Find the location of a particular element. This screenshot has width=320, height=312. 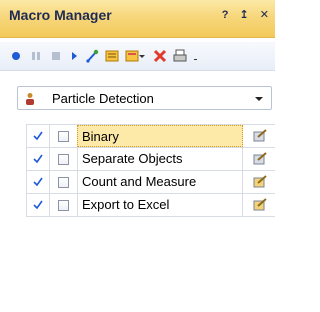

list-item: Count and Measure is located at coordinates (151, 182).